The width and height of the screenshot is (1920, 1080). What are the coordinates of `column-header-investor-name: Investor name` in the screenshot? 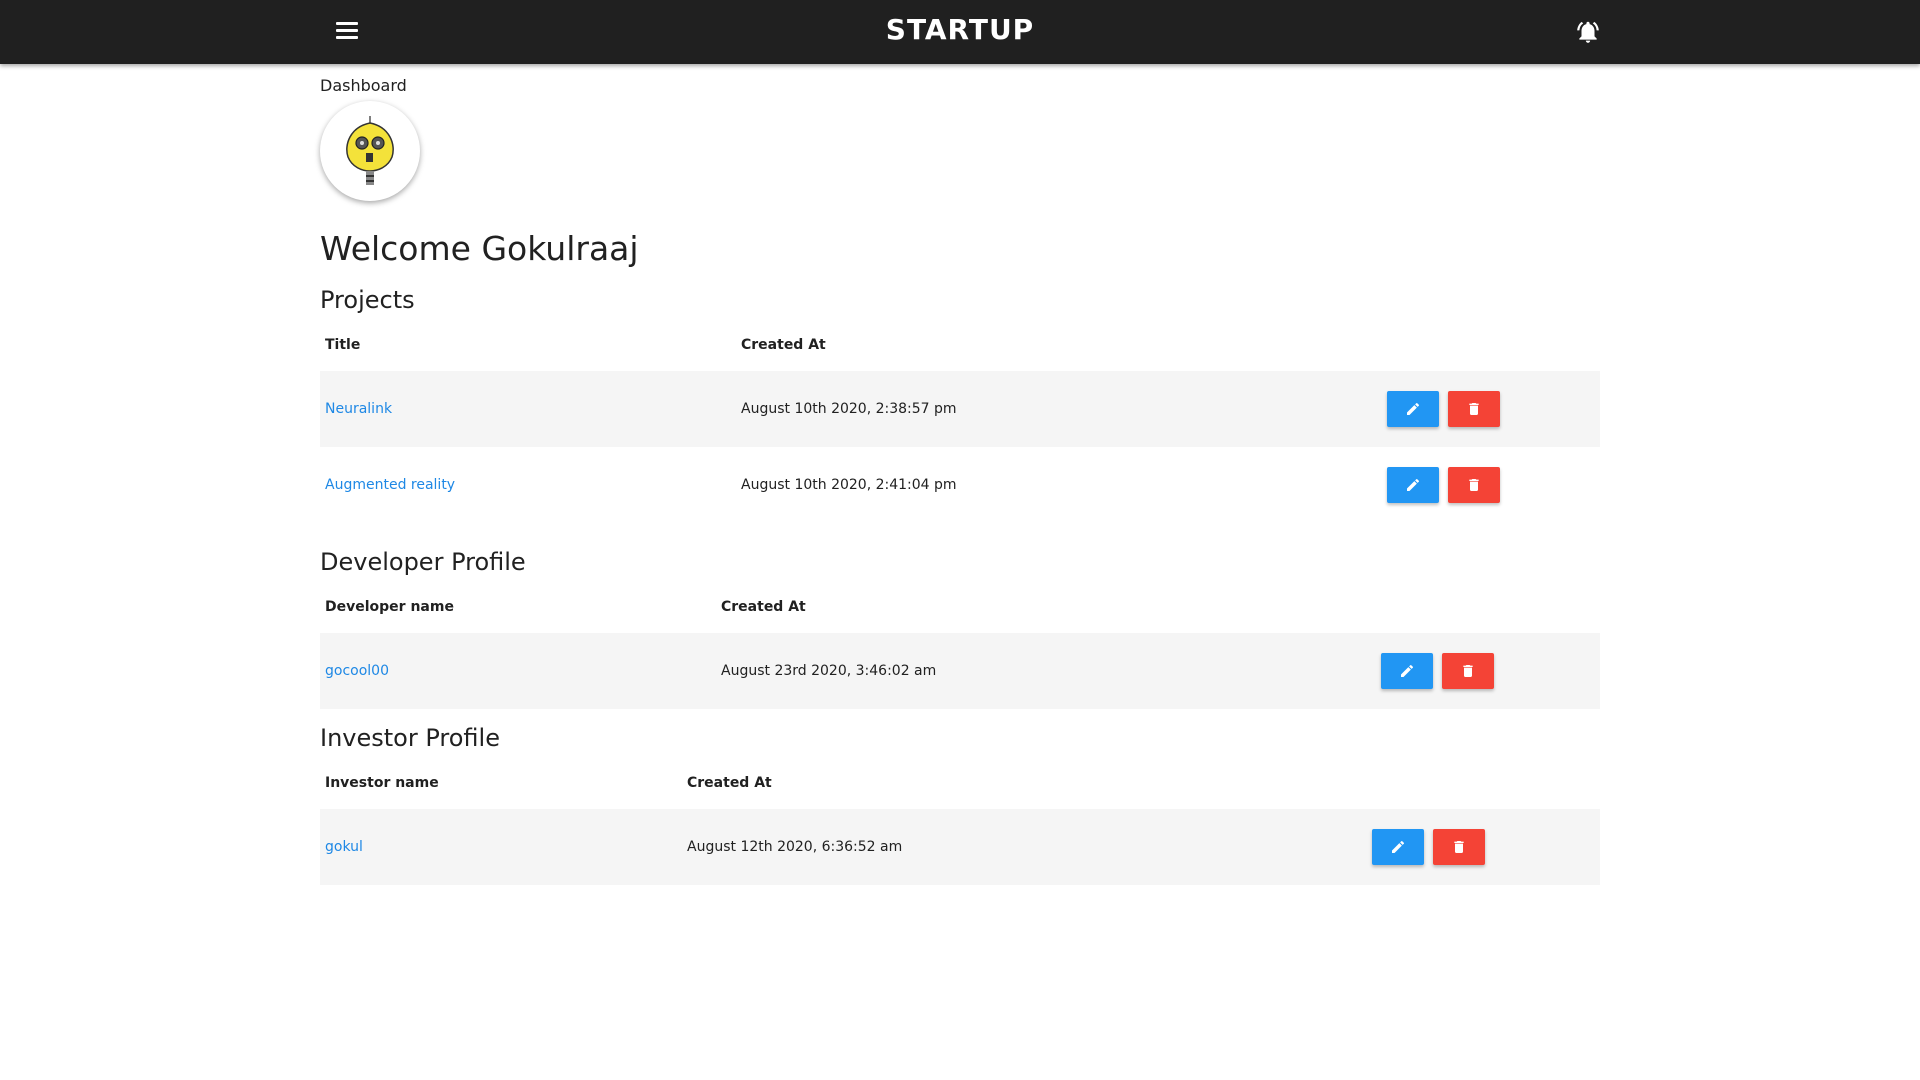 It's located at (382, 783).